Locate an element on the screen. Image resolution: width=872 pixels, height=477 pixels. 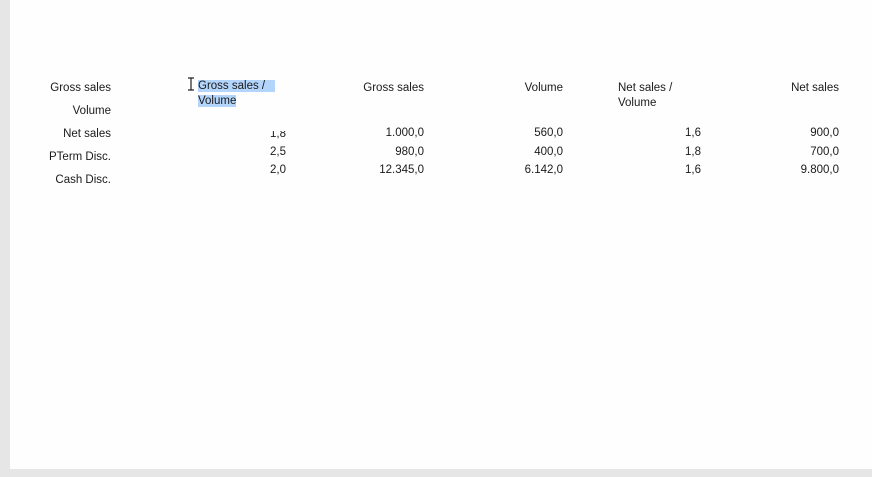
cell-r3-c4: 1,6 is located at coordinates (693, 170).